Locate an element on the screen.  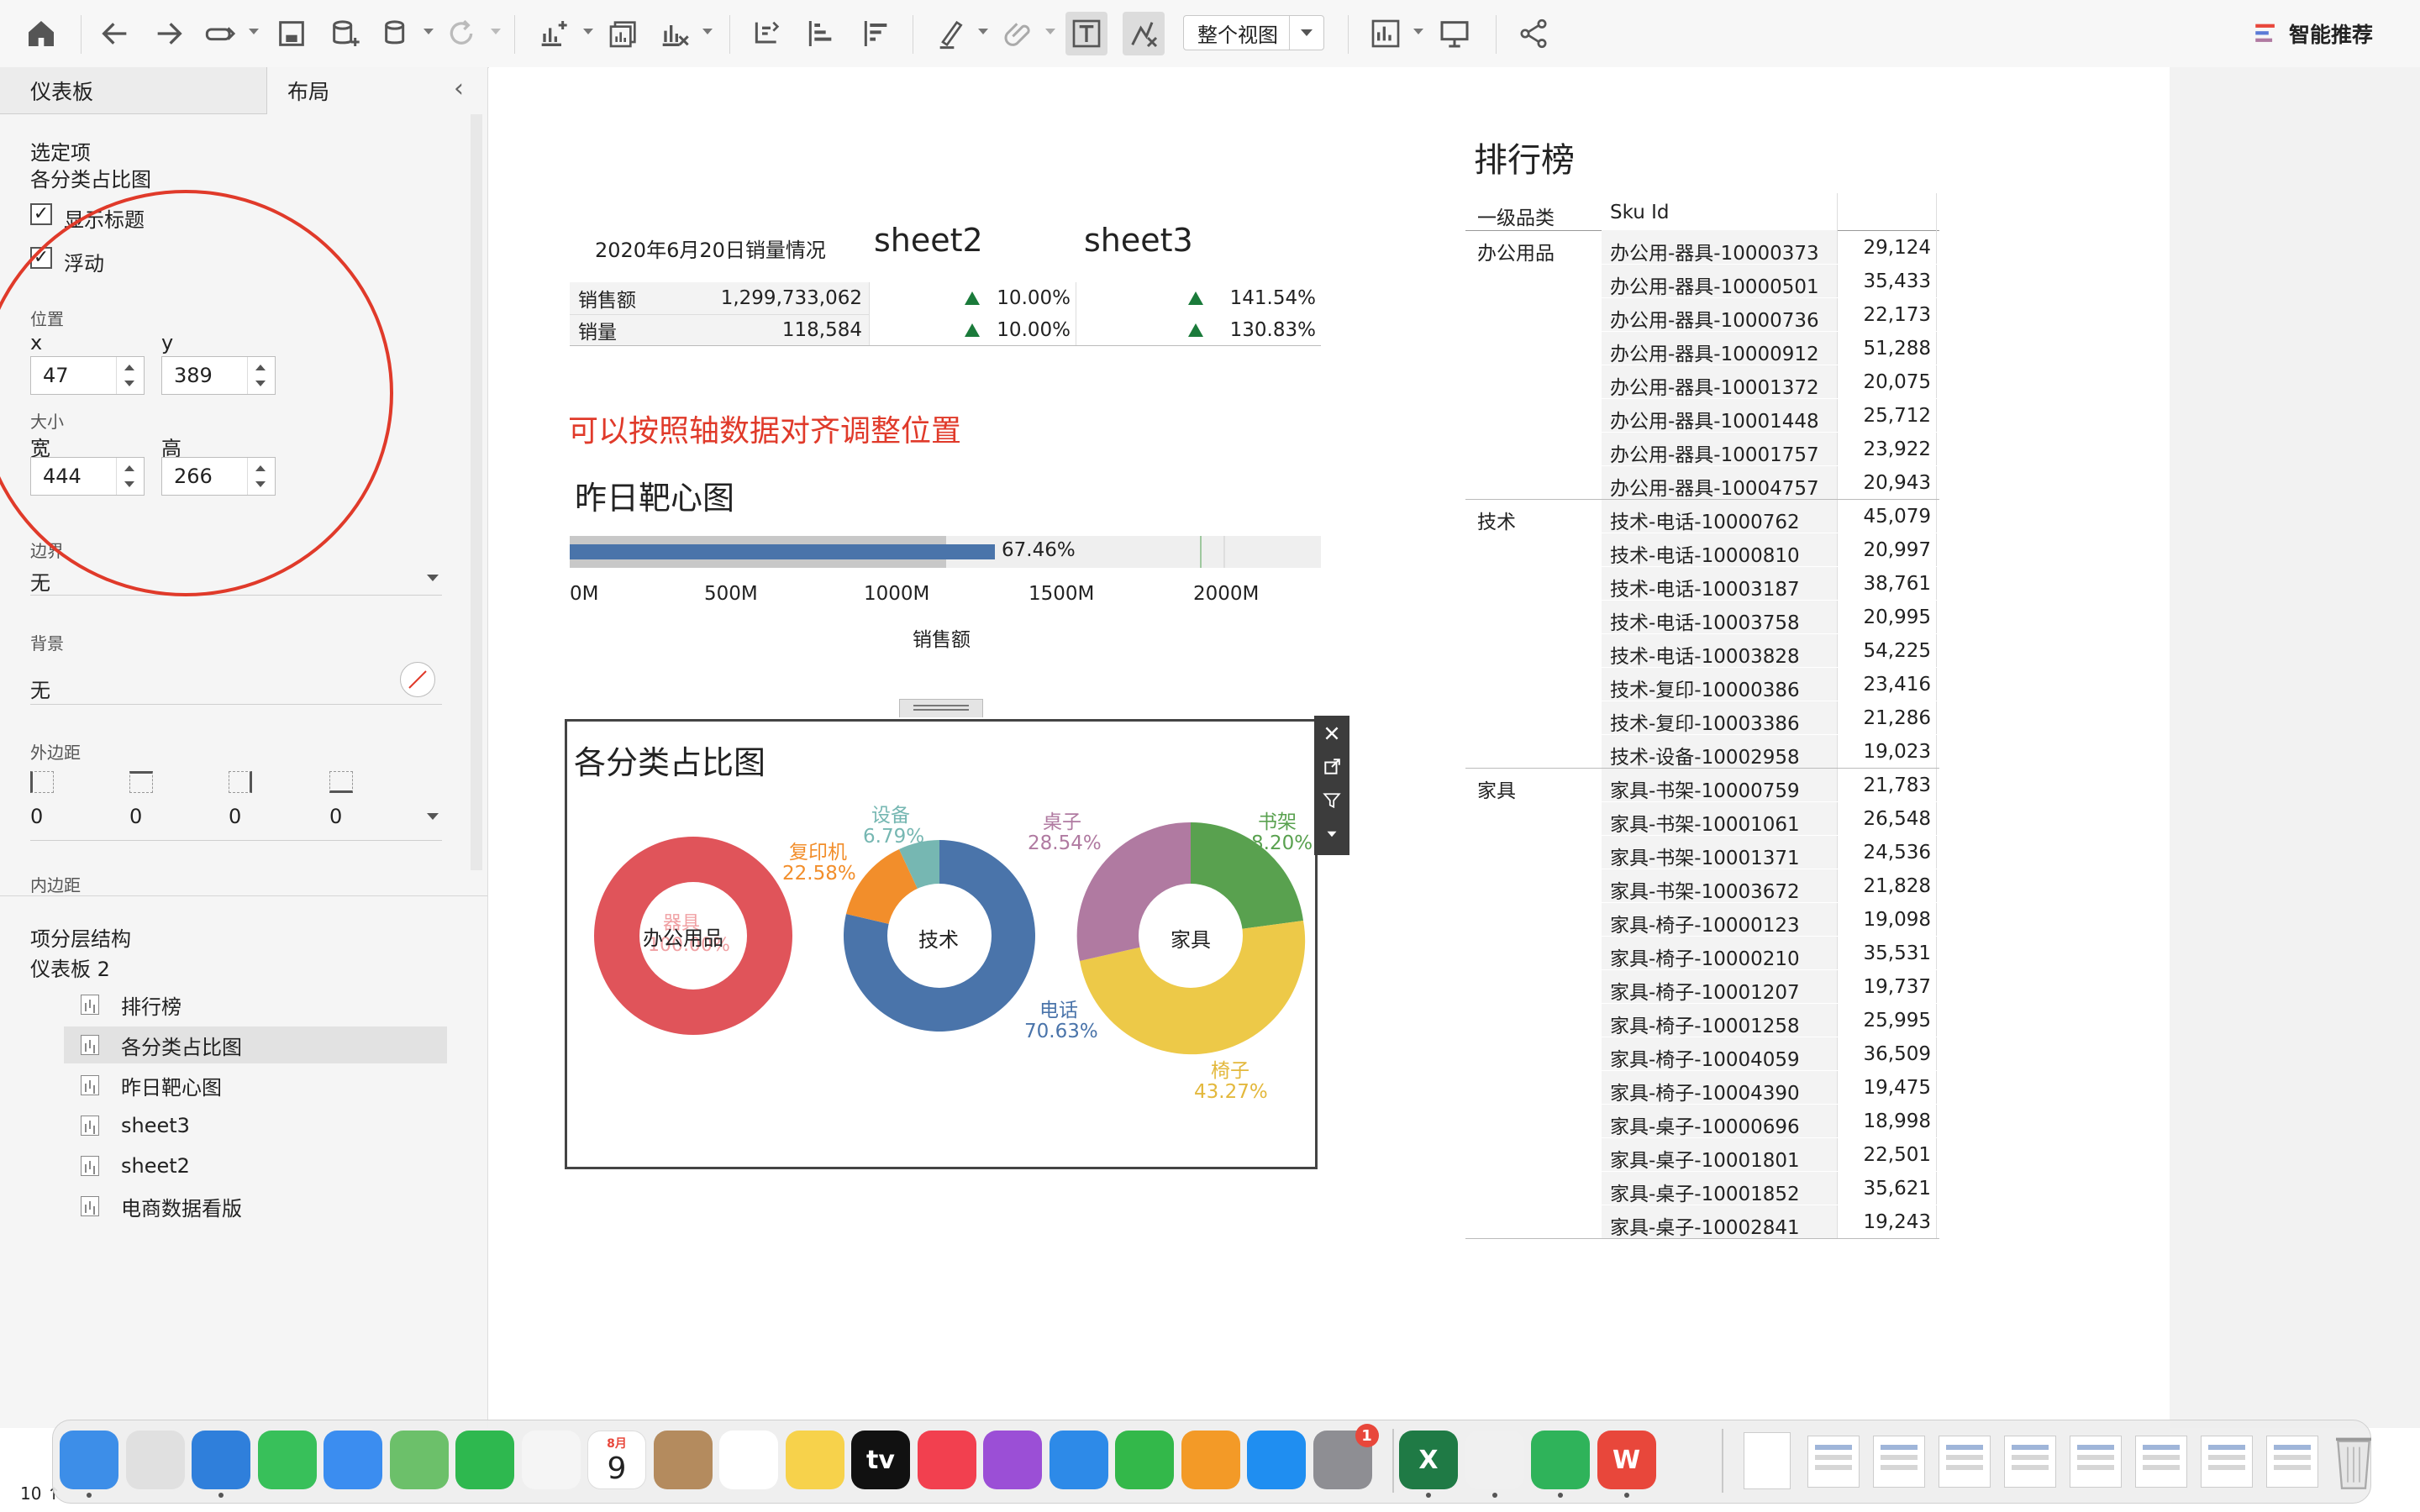
presentation-icon is located at coordinates (1454, 33).